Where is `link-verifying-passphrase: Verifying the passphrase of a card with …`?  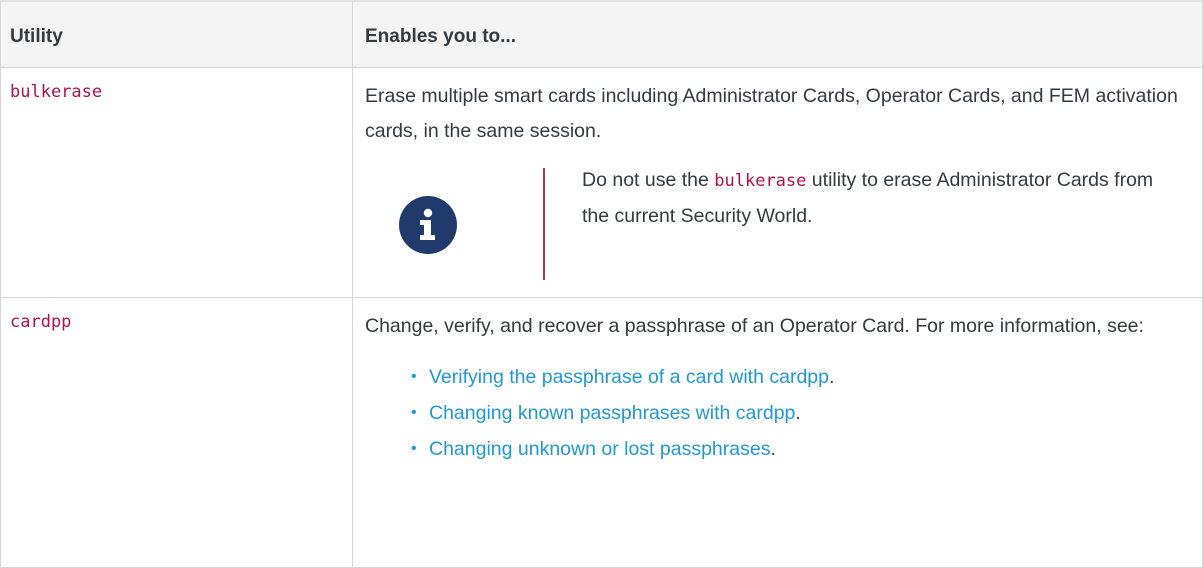
link-verifying-passphrase: Verifying the passphrase of a card with … is located at coordinates (629, 377).